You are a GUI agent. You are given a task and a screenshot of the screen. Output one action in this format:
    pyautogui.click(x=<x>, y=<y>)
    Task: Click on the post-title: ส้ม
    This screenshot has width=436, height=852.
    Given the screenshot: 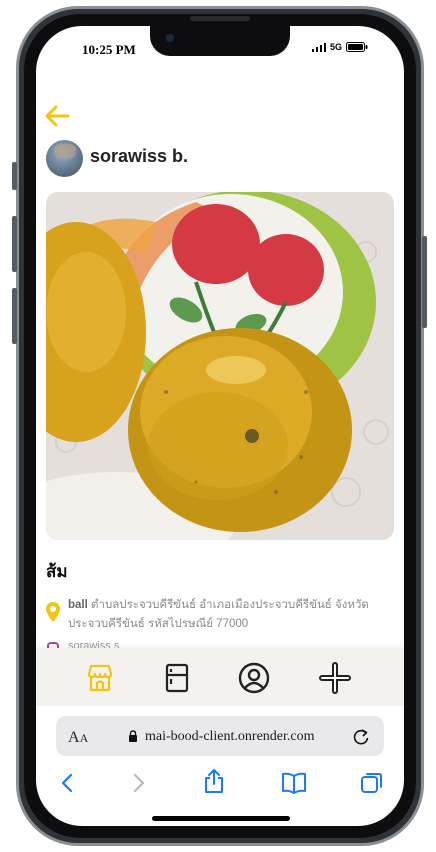 What is the action you would take?
    pyautogui.click(x=57, y=571)
    